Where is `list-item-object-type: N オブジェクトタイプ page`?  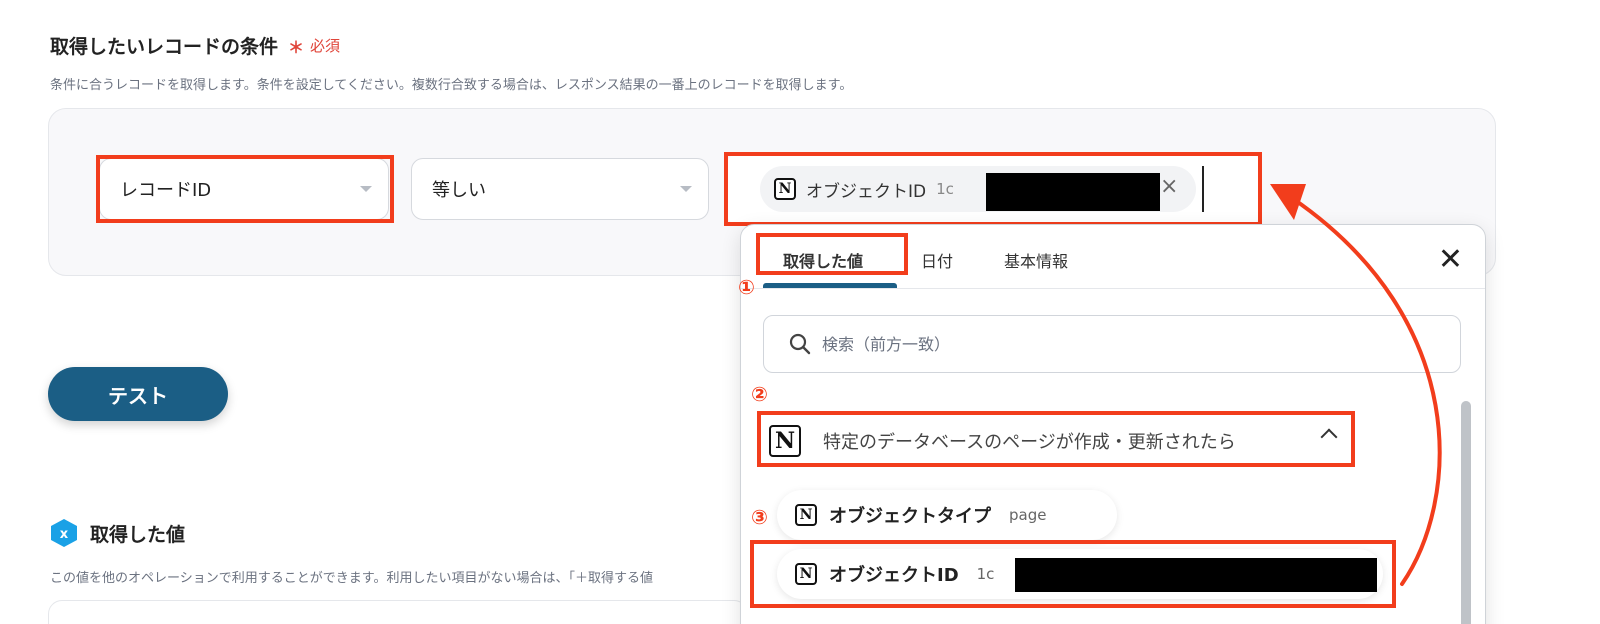
list-item-object-type: N オブジェクトタイプ page is located at coordinates (947, 515).